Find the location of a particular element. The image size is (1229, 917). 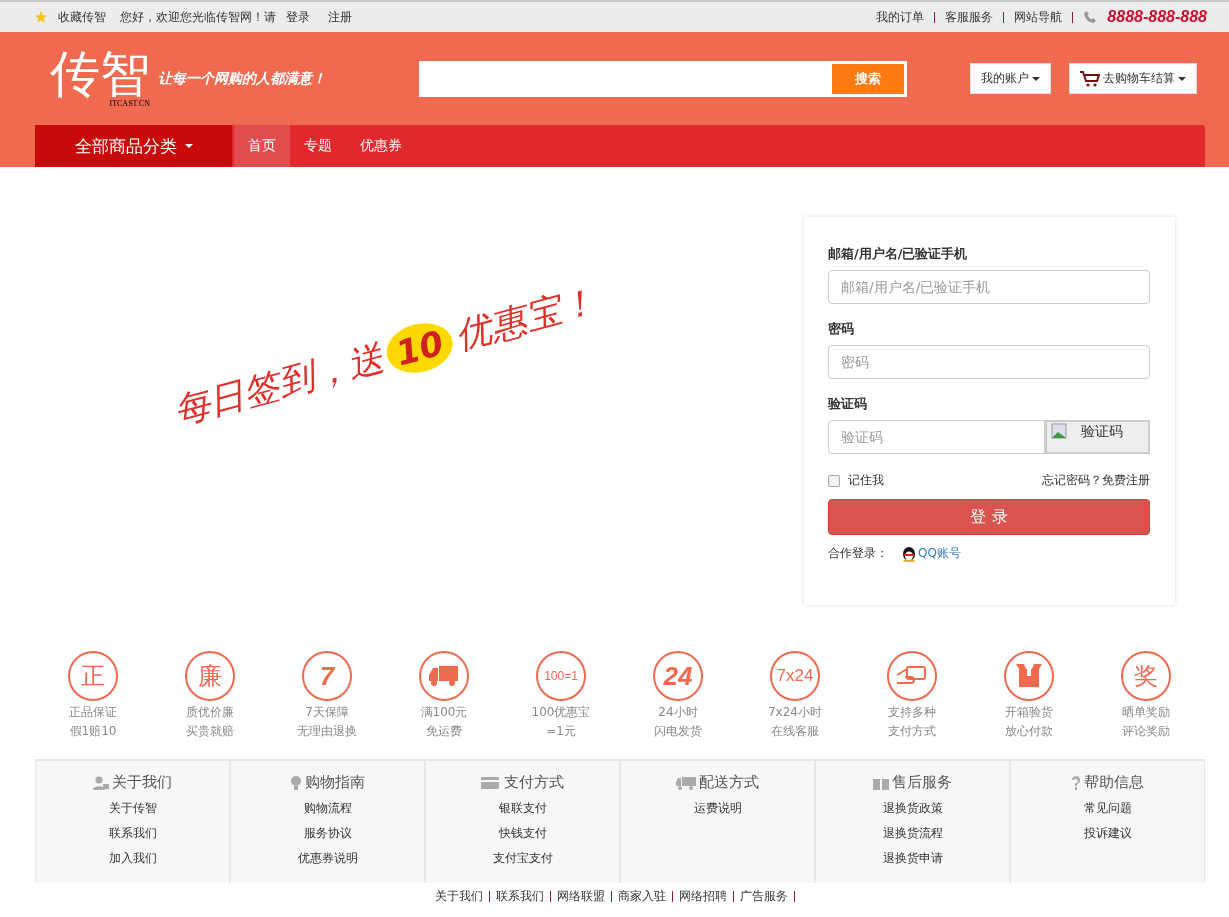

footer-heading: 售后服务 is located at coordinates (922, 782).